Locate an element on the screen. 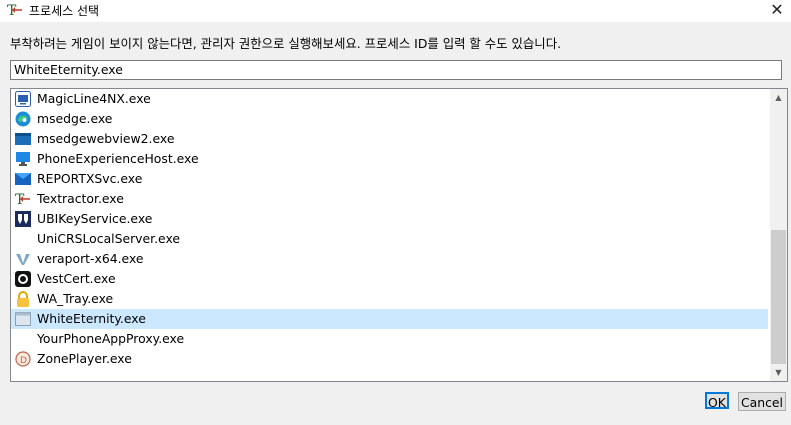 Image resolution: width=791 pixels, height=425 pixels. svg-text: D is located at coordinates (23, 361).